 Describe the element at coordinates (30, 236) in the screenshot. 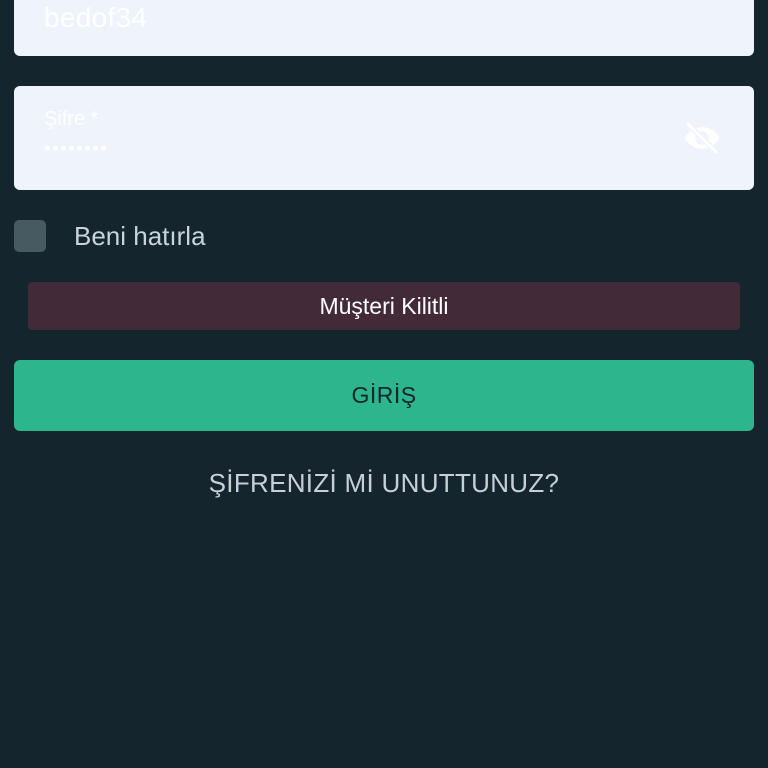

I see `remember-me-checkbox` at that location.